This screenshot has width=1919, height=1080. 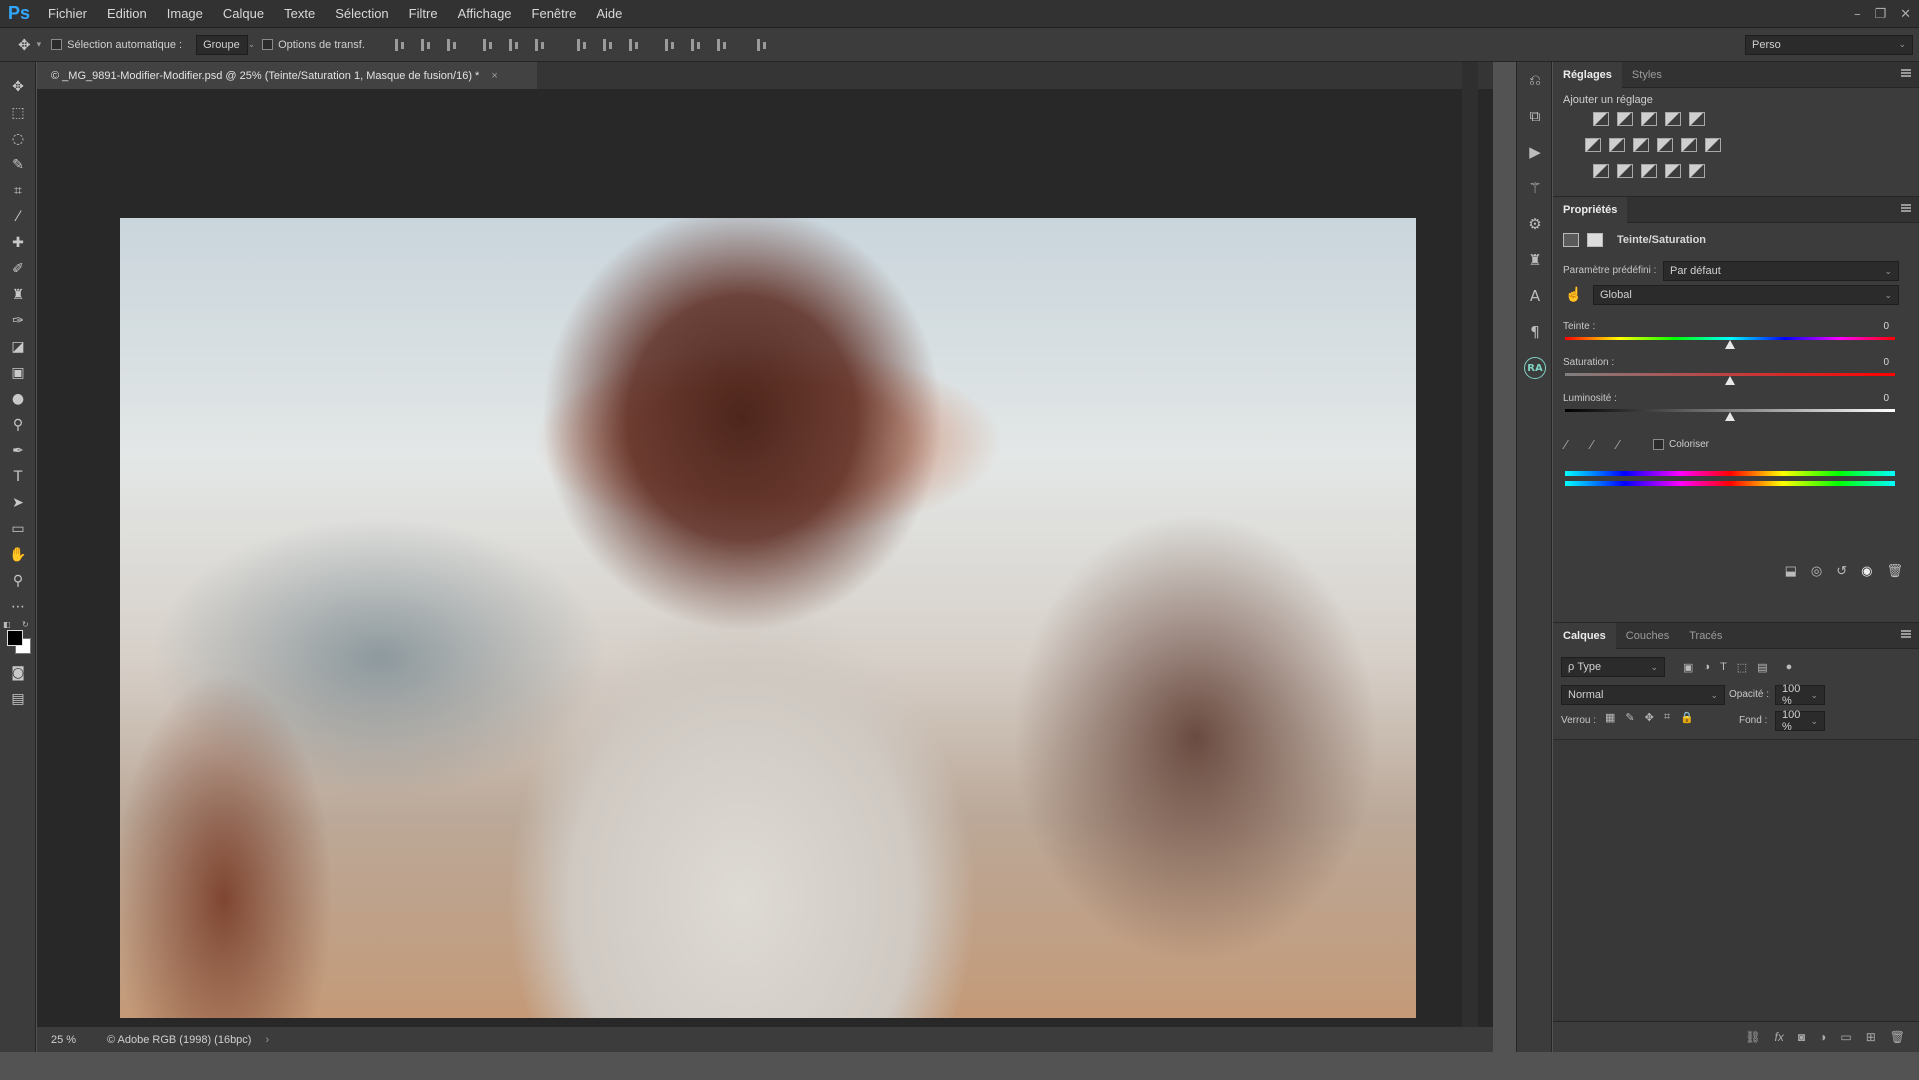 What do you see at coordinates (609, 14) in the screenshot?
I see `menu-aide: Aide` at bounding box center [609, 14].